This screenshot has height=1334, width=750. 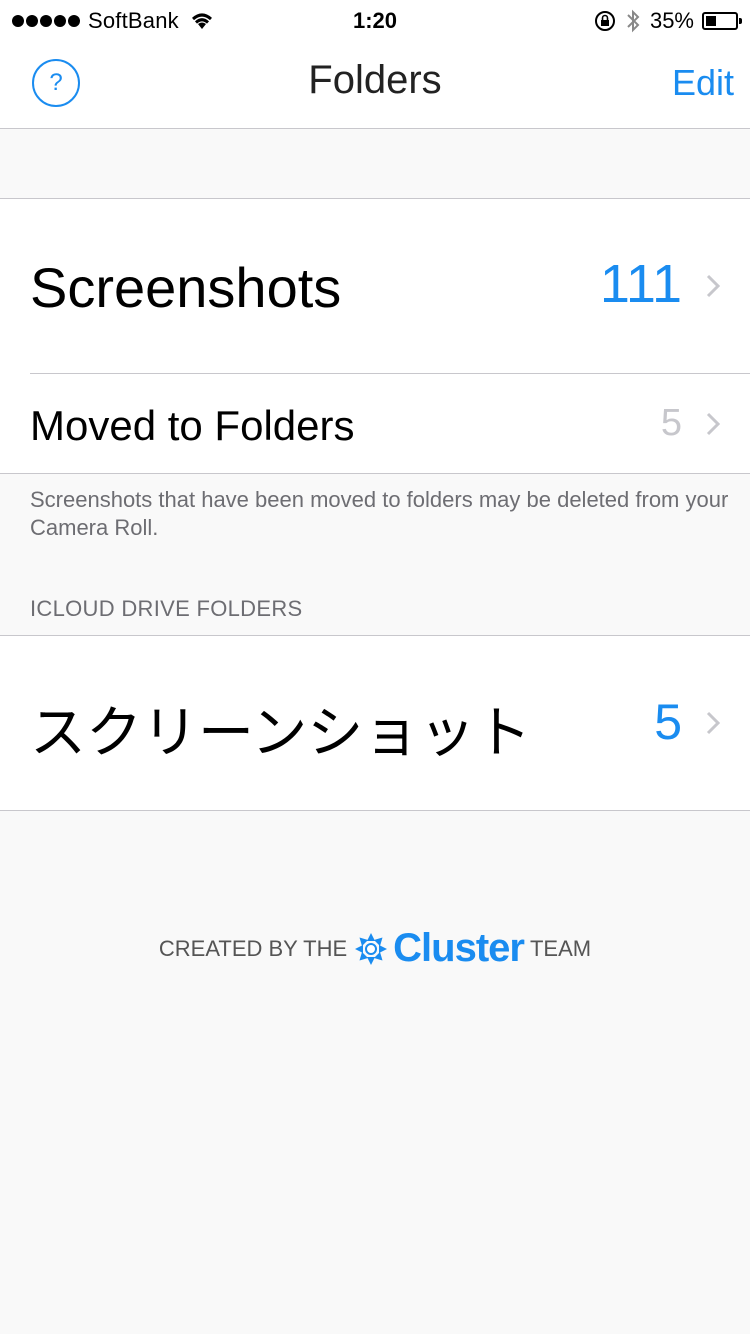 I want to click on folder-label: スクリーンショット, so click(x=281, y=733).